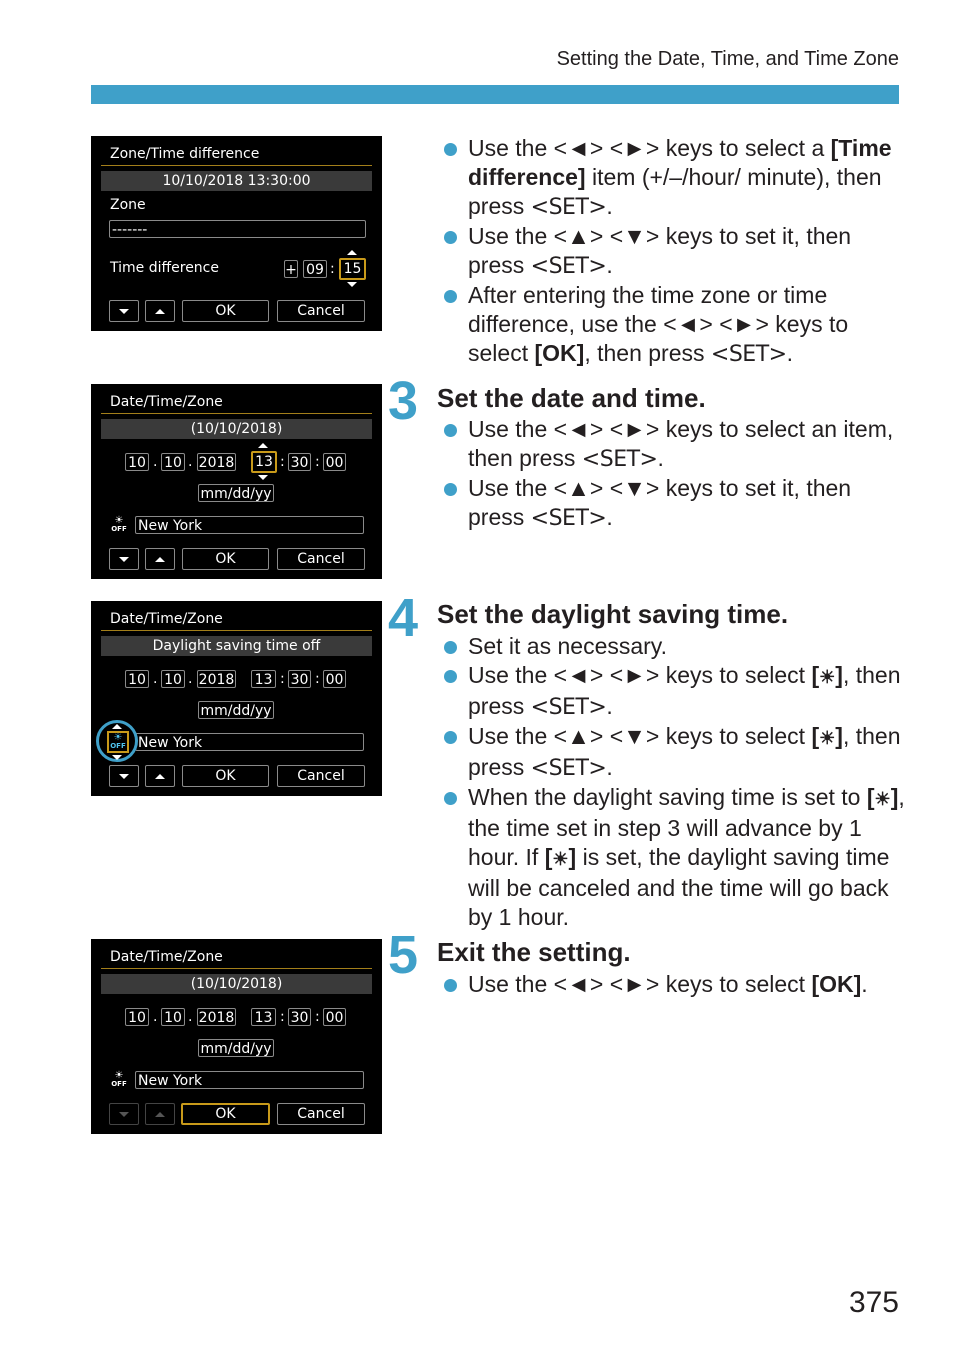 The image size is (954, 1345). Describe the element at coordinates (185, 154) in the screenshot. I see `screen-title: Zone/Time difference` at that location.